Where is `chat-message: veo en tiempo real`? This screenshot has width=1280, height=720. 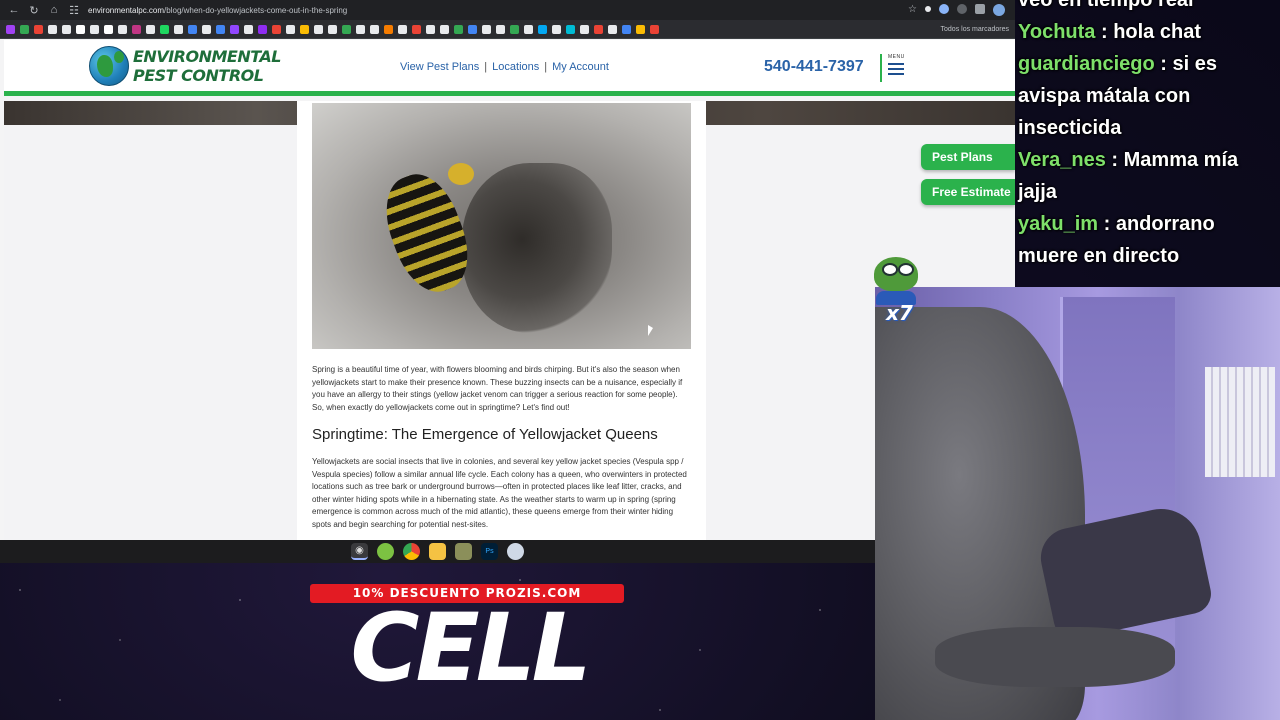
chat-message: veo en tiempo real is located at coordinates (1149, 8).